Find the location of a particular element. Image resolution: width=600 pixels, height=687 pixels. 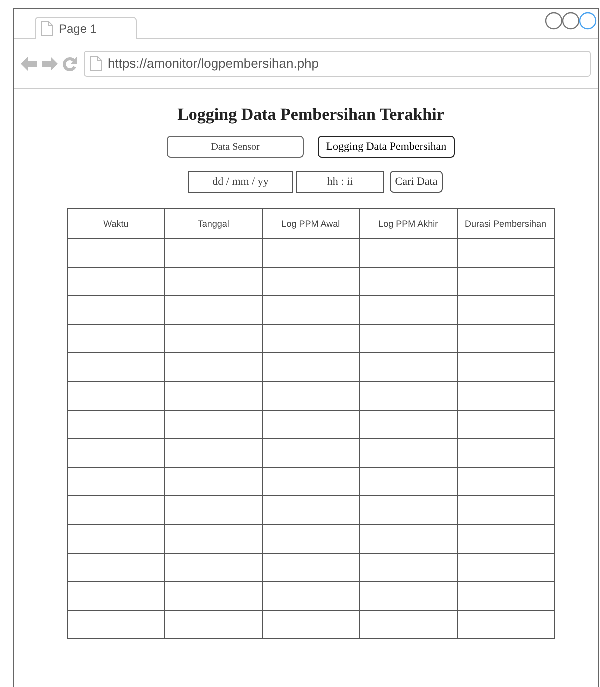

browser-tab: Page 1 is located at coordinates (86, 28).